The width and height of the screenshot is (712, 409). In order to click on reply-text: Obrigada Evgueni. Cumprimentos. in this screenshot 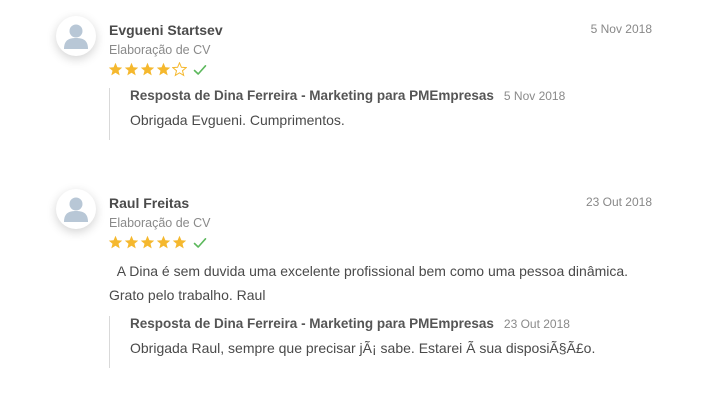, I will do `click(237, 120)`.